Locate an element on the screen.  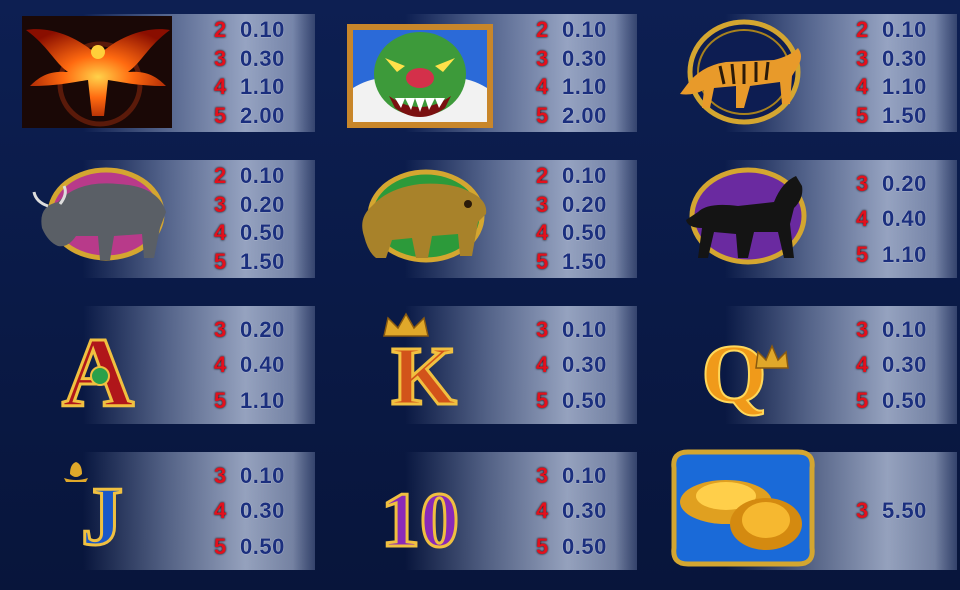
jack-icon: J is located at coordinates (108, 511).